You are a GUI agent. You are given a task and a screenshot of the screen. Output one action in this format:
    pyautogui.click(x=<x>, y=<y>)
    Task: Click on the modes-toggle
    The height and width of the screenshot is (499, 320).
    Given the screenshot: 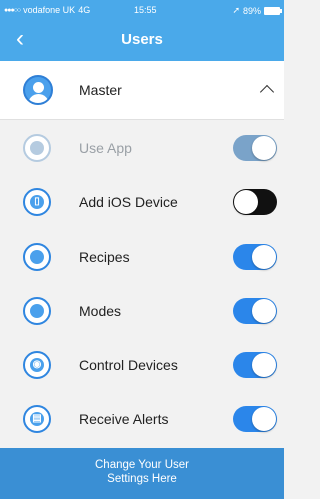 What is the action you would take?
    pyautogui.click(x=255, y=311)
    